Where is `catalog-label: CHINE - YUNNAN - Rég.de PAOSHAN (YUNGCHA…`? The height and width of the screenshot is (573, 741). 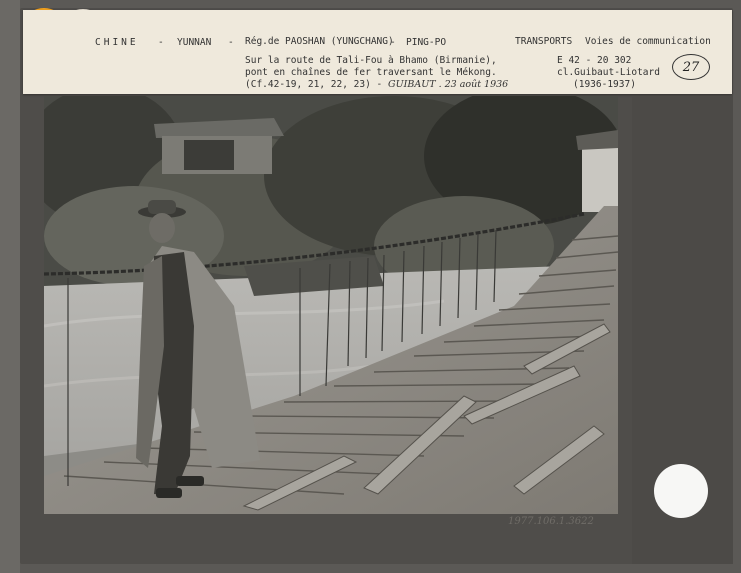 catalog-label: CHINE - YUNNAN - Rég.de PAOSHAN (YUNGCHA… is located at coordinates (377, 52).